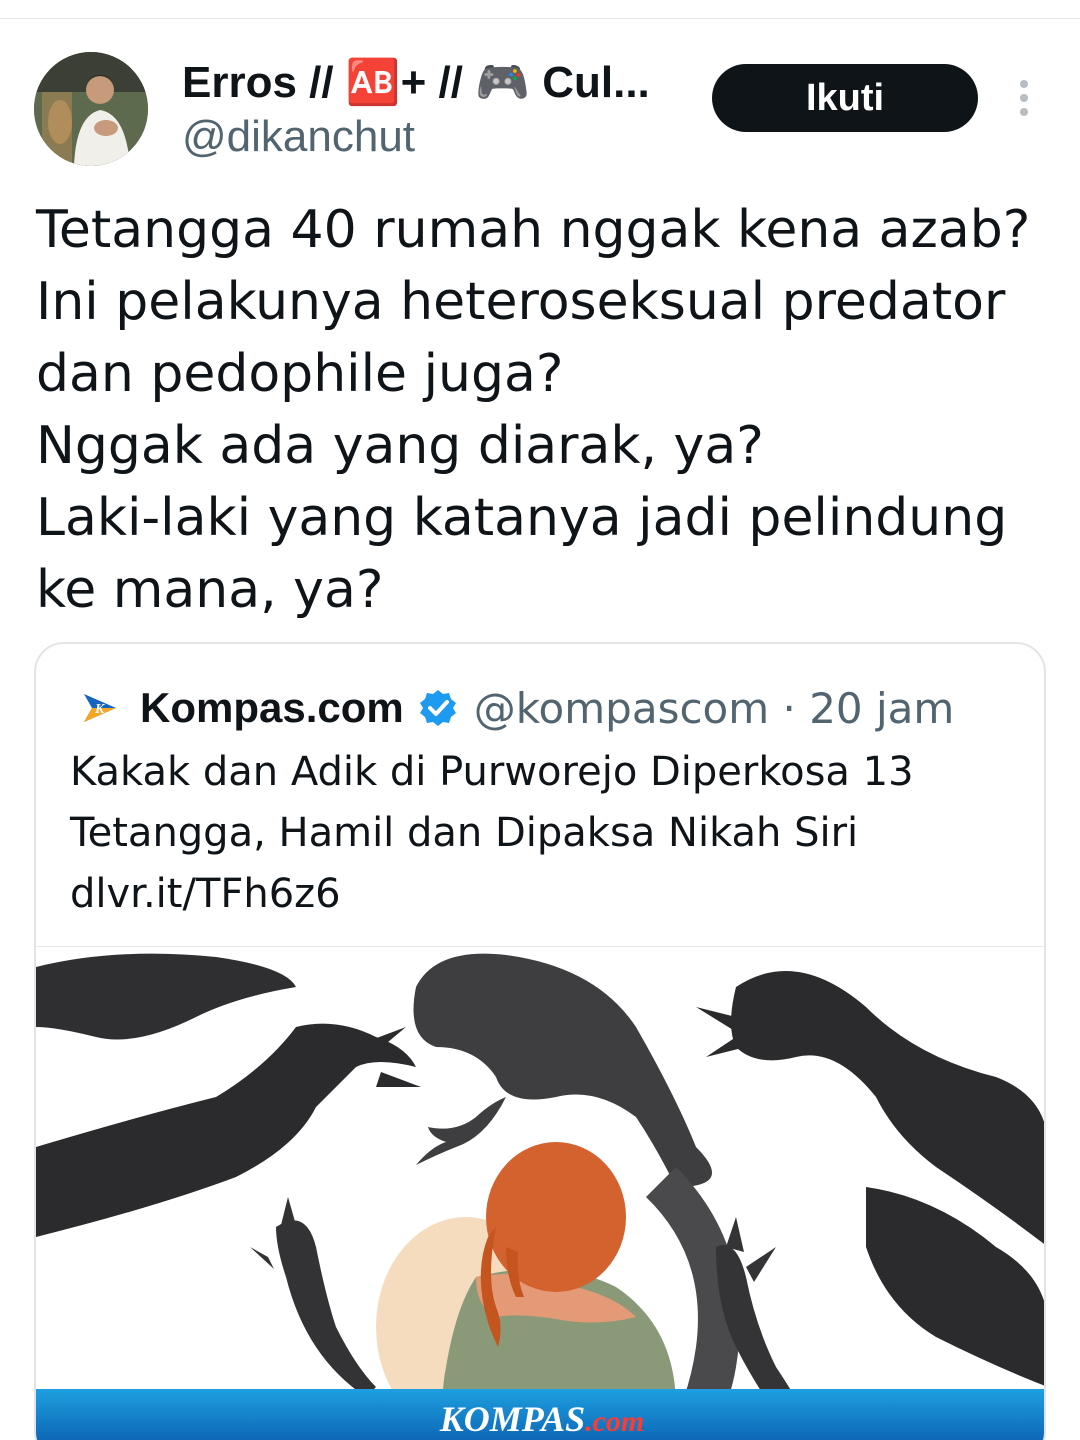 This screenshot has width=1080, height=1440. I want to click on kompas-logo-icon: K, so click(100, 708).